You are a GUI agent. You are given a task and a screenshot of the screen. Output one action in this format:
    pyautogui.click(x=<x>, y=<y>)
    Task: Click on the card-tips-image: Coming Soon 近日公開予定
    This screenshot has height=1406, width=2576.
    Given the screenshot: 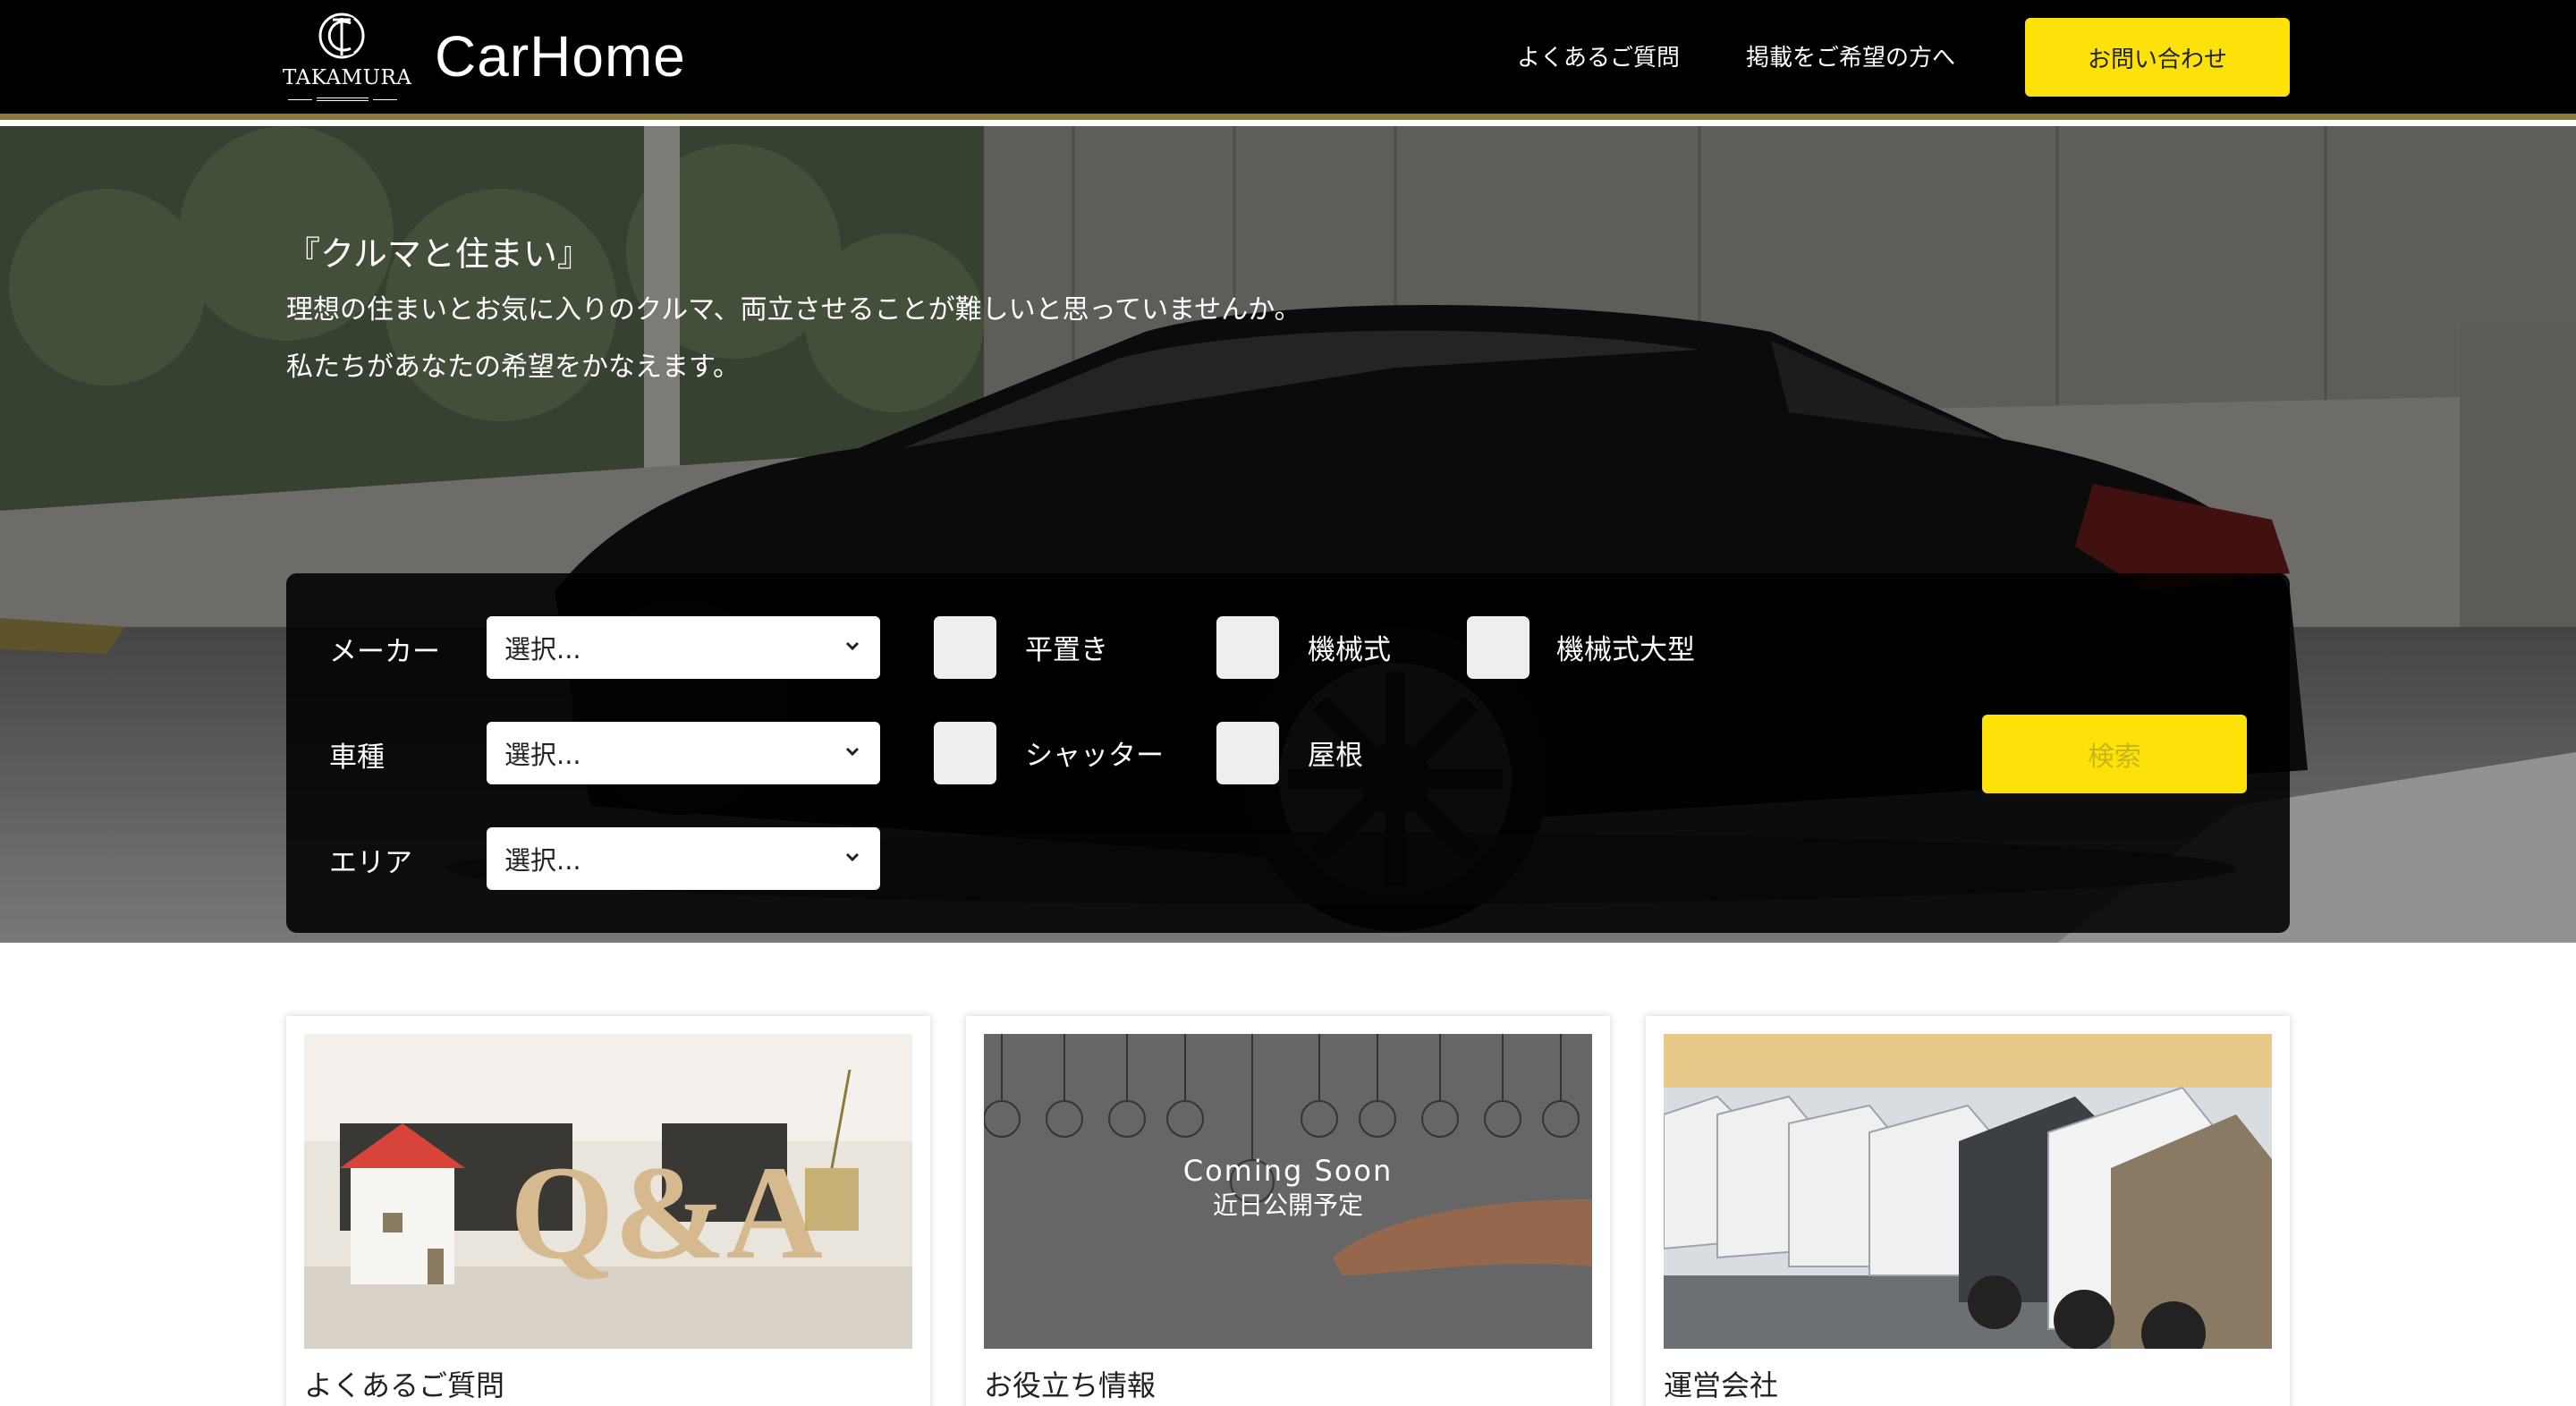 What is the action you would take?
    pyautogui.click(x=1288, y=1192)
    